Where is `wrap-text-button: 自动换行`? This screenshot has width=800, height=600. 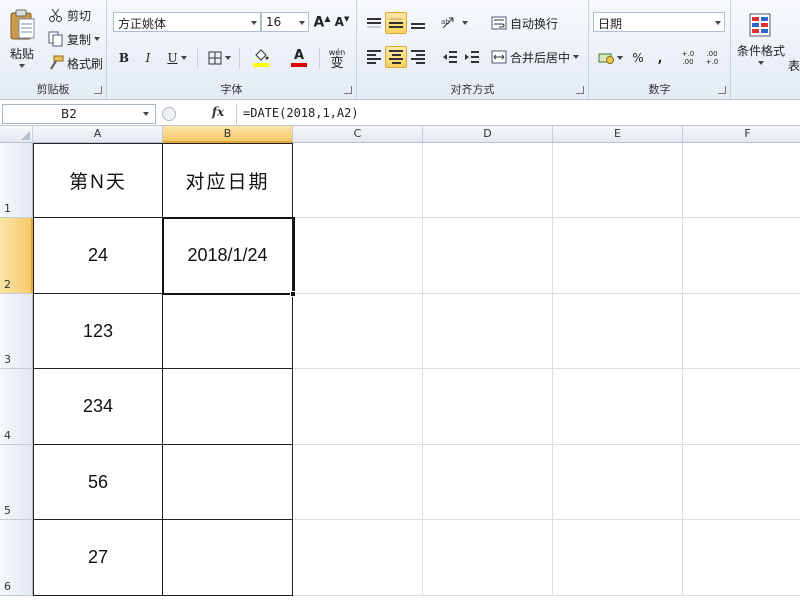 wrap-text-button: 自动换行 is located at coordinates (524, 23).